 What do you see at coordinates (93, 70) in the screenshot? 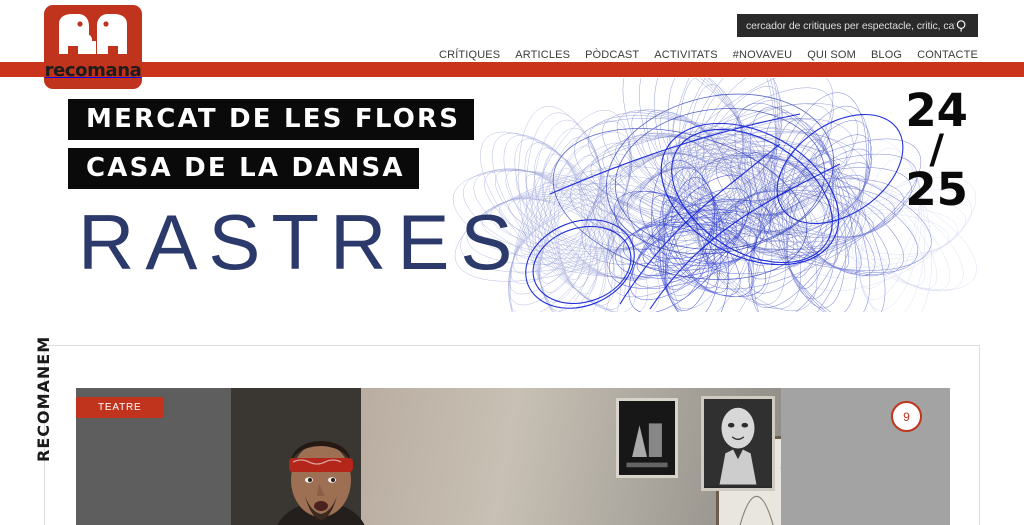
I see `logo-wordmark: recomana` at bounding box center [93, 70].